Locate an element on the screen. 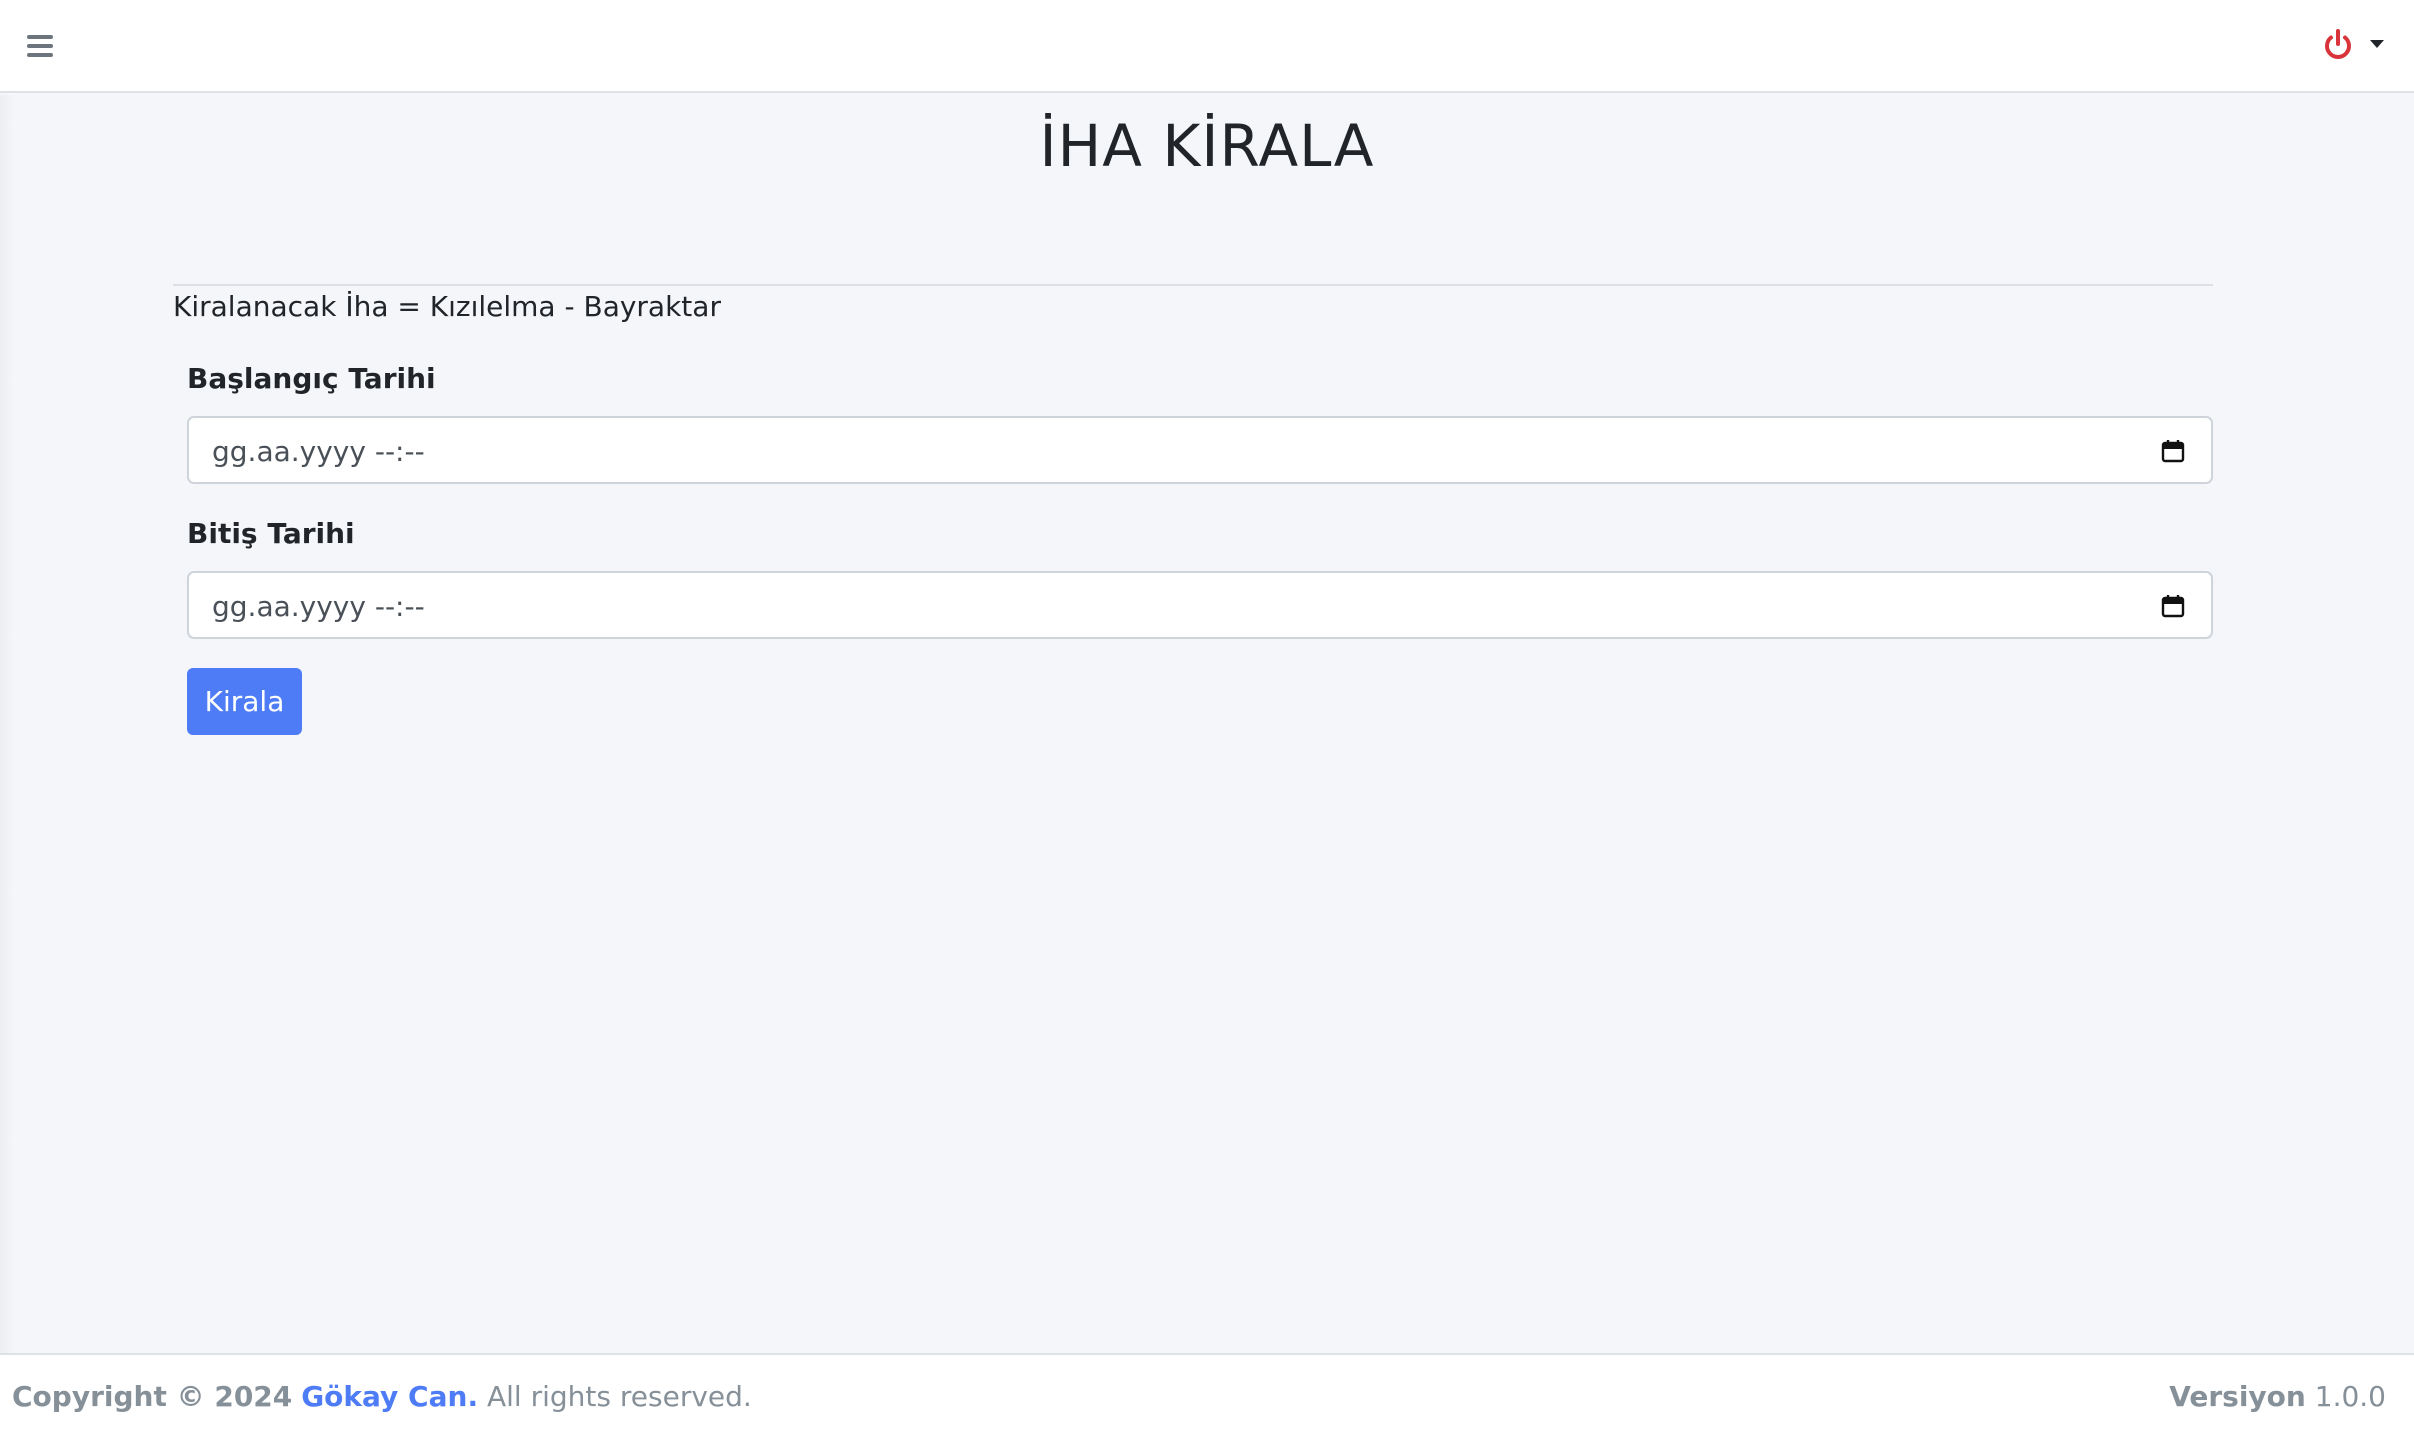  user-dropdown-toggle is located at coordinates (2353, 44).